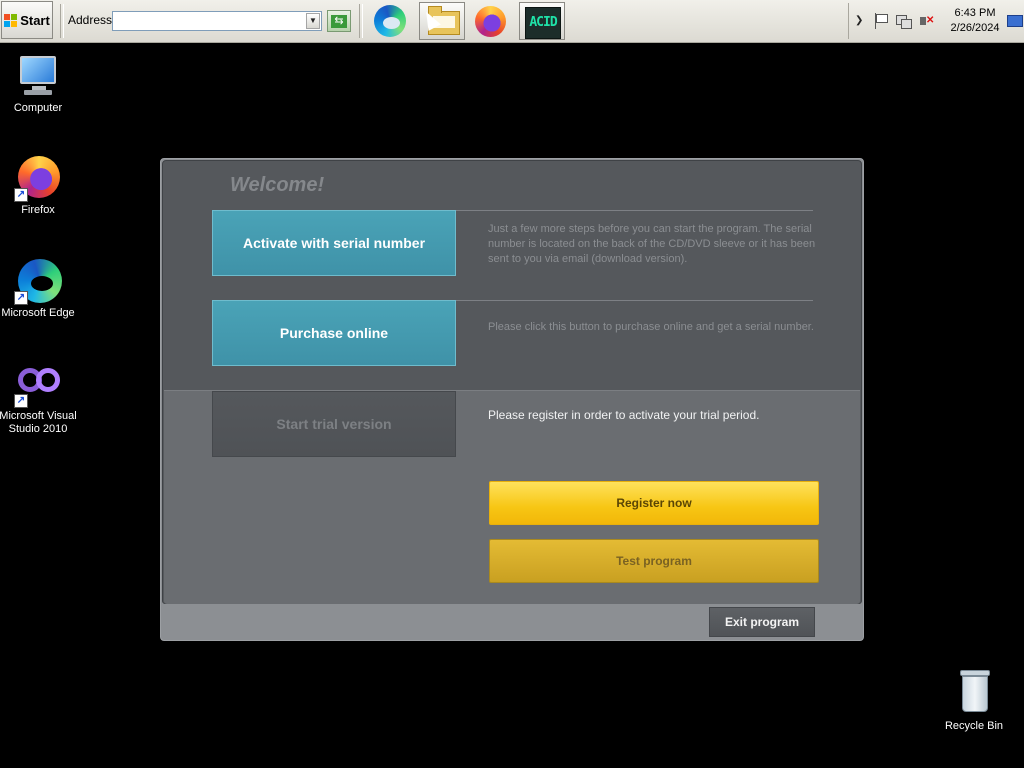 This screenshot has height=768, width=1024. I want to click on edge-icon: ↗, so click(38, 281).